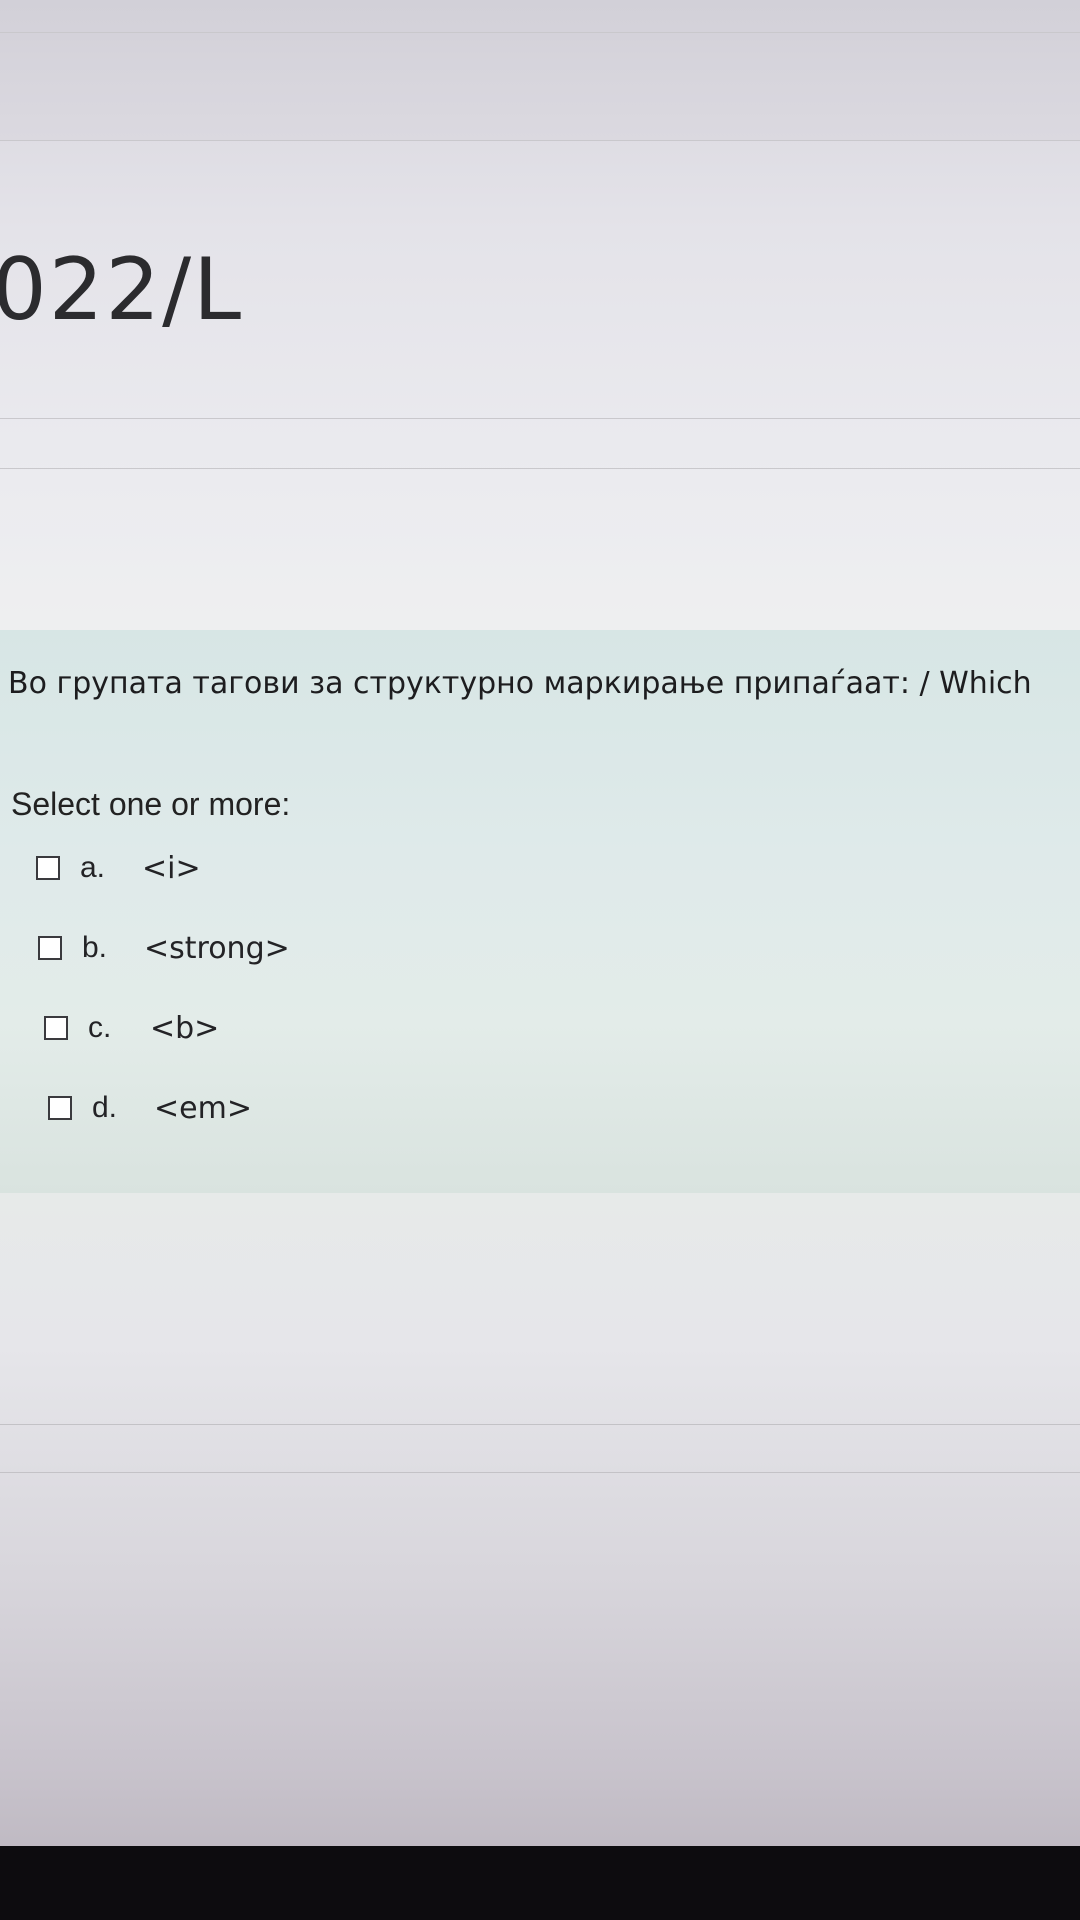 This screenshot has height=1920, width=1080. I want to click on answer-option-c: c. <b>, so click(131, 1028).